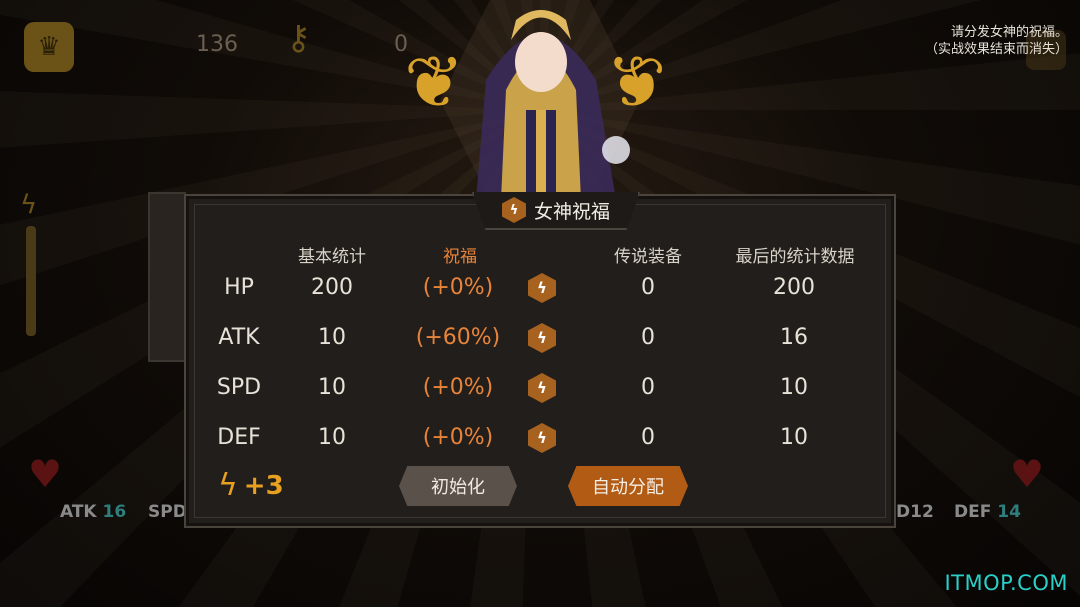 Image resolution: width=1080 pixels, height=607 pixels. What do you see at coordinates (996, 41) in the screenshot?
I see `hint-text: 请分发女神的祝福。 （实战效果结束而消失）` at bounding box center [996, 41].